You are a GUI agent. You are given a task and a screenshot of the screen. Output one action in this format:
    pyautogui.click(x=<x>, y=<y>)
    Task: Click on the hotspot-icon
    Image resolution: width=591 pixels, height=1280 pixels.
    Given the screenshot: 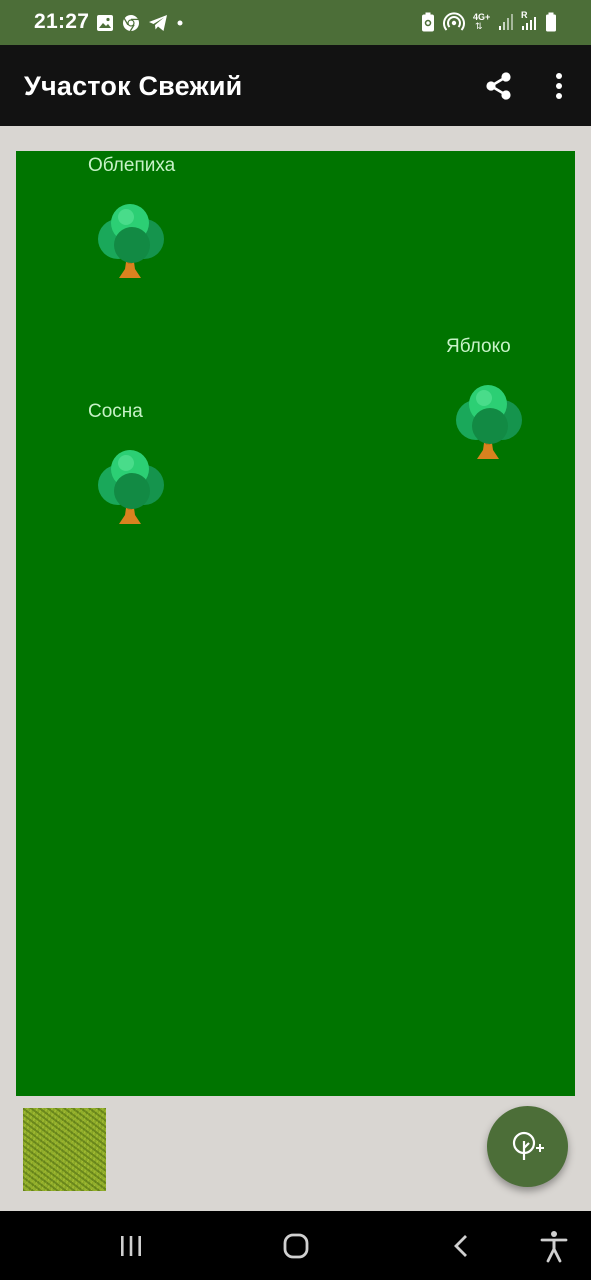 What is the action you would take?
    pyautogui.click(x=454, y=21)
    